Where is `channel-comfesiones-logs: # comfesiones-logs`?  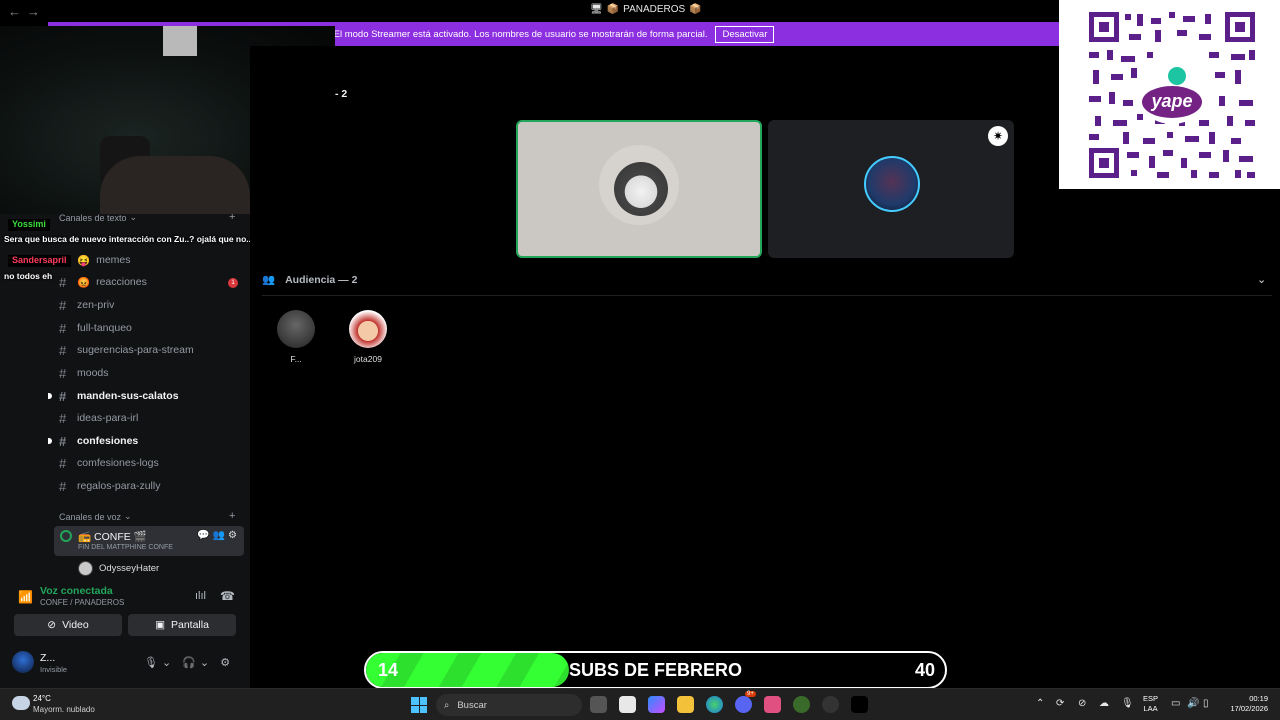
channel-comfesiones-logs: # comfesiones-logs is located at coordinates (109, 463).